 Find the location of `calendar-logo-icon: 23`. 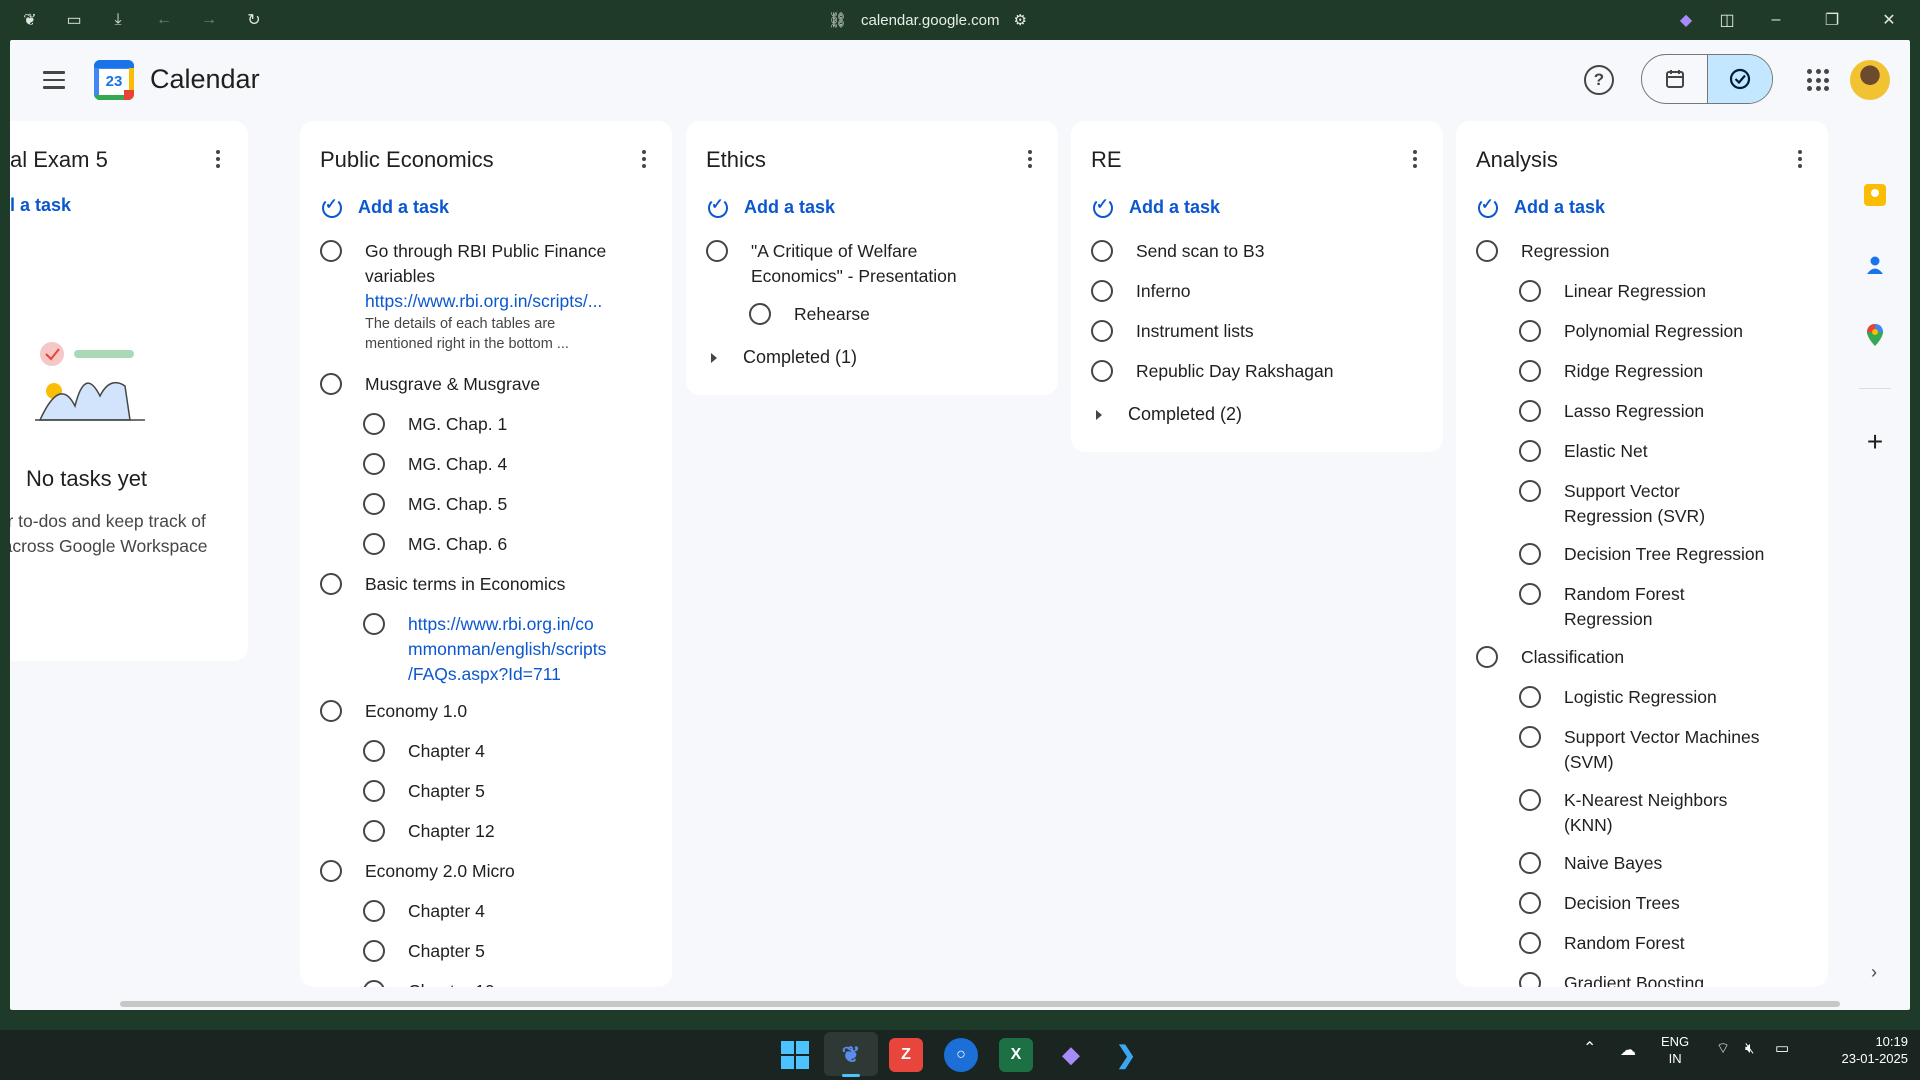

calendar-logo-icon: 23 is located at coordinates (114, 80).